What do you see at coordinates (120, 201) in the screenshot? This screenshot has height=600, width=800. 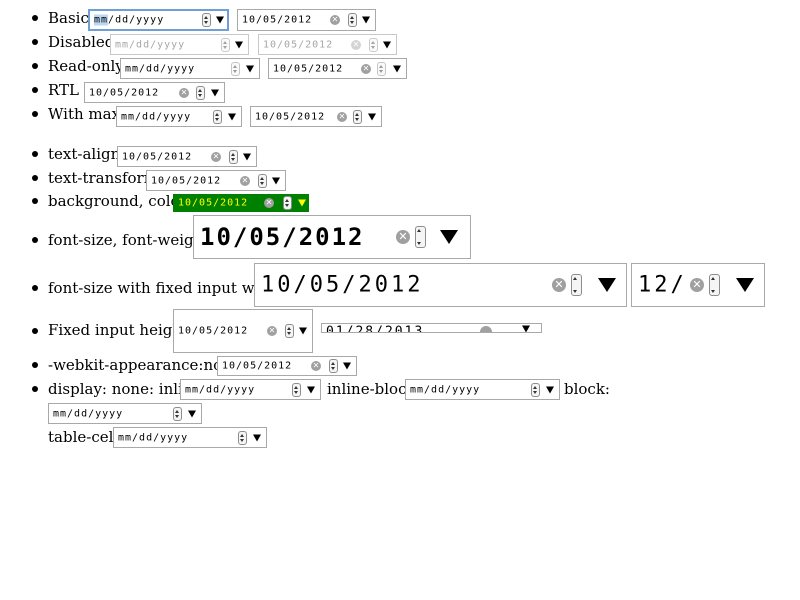 I see `row-label: background, color:` at bounding box center [120, 201].